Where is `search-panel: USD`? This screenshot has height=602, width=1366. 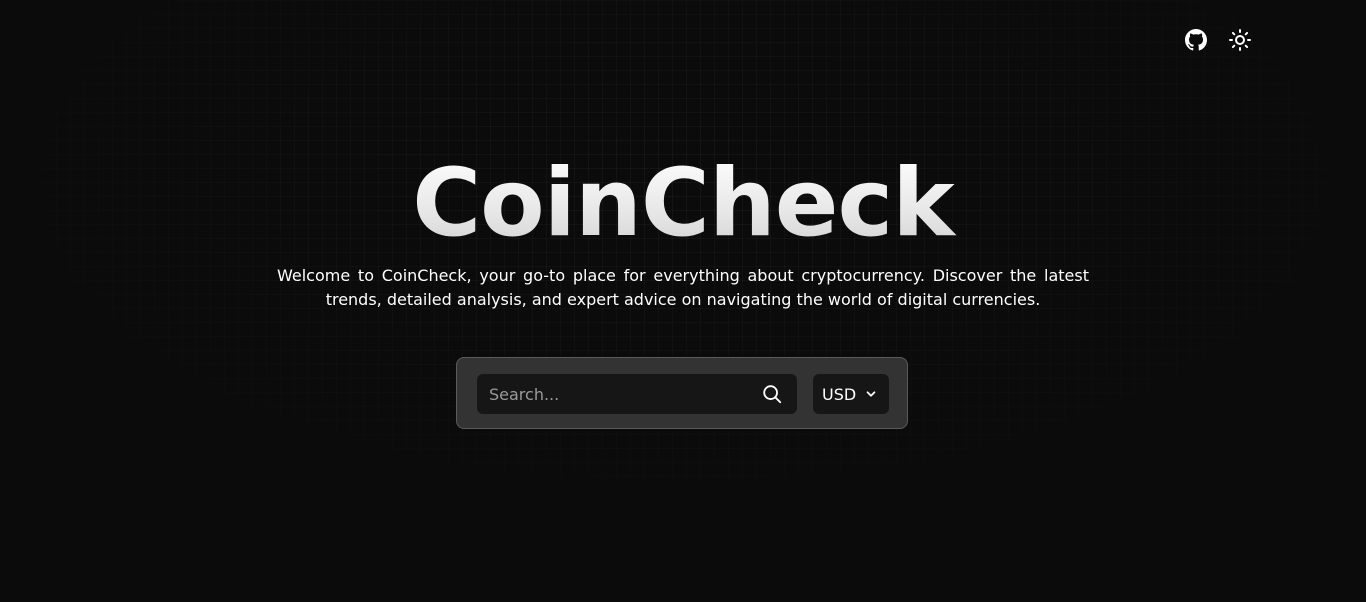 search-panel: USD is located at coordinates (682, 393).